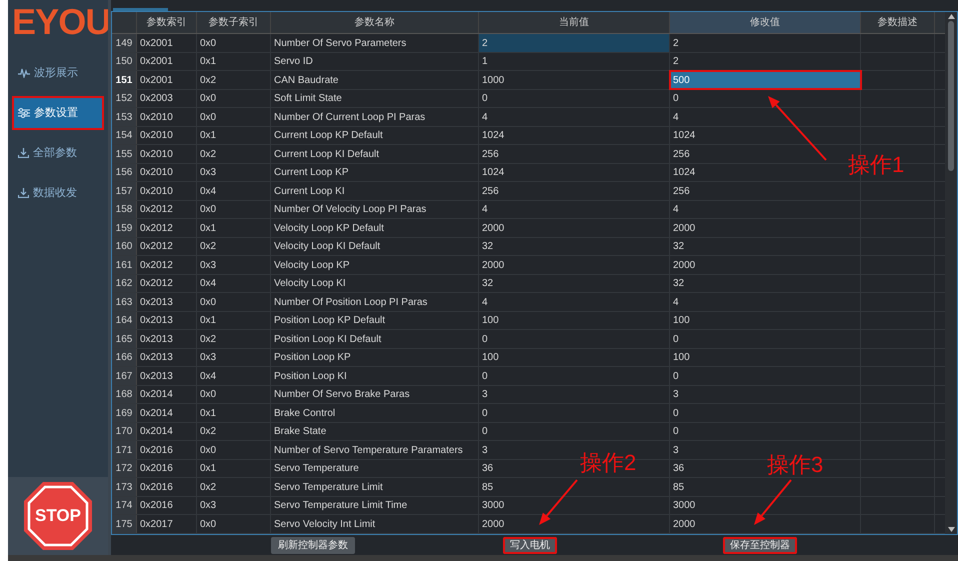 This screenshot has height=561, width=958. I want to click on row-header: 160, so click(124, 247).